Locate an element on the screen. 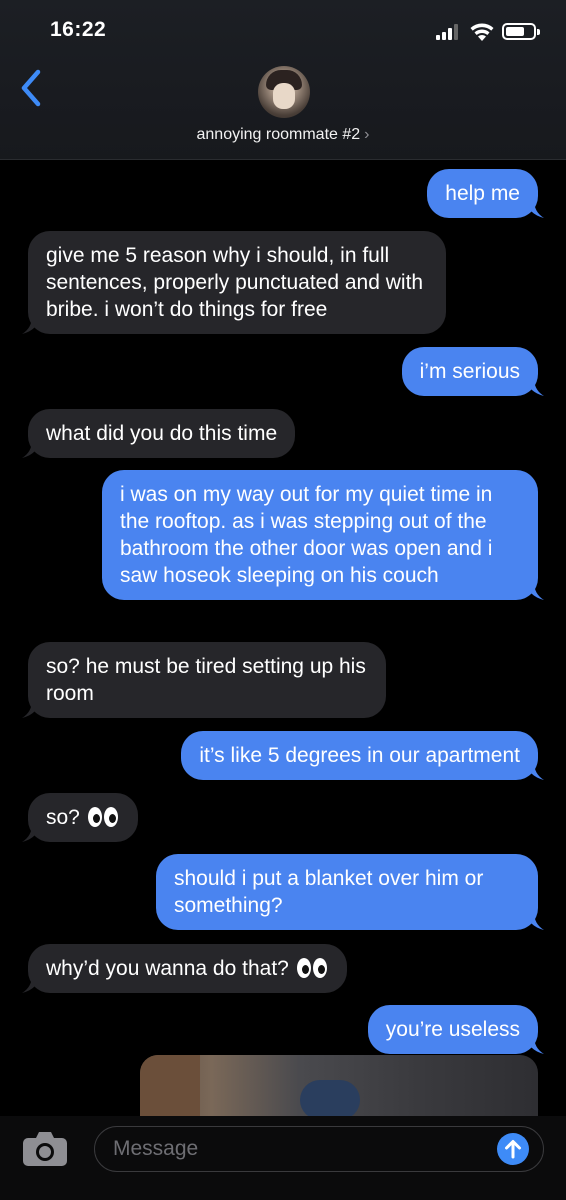  message-bubble-incoming: so? he must be tired setting up his room is located at coordinates (204, 680).